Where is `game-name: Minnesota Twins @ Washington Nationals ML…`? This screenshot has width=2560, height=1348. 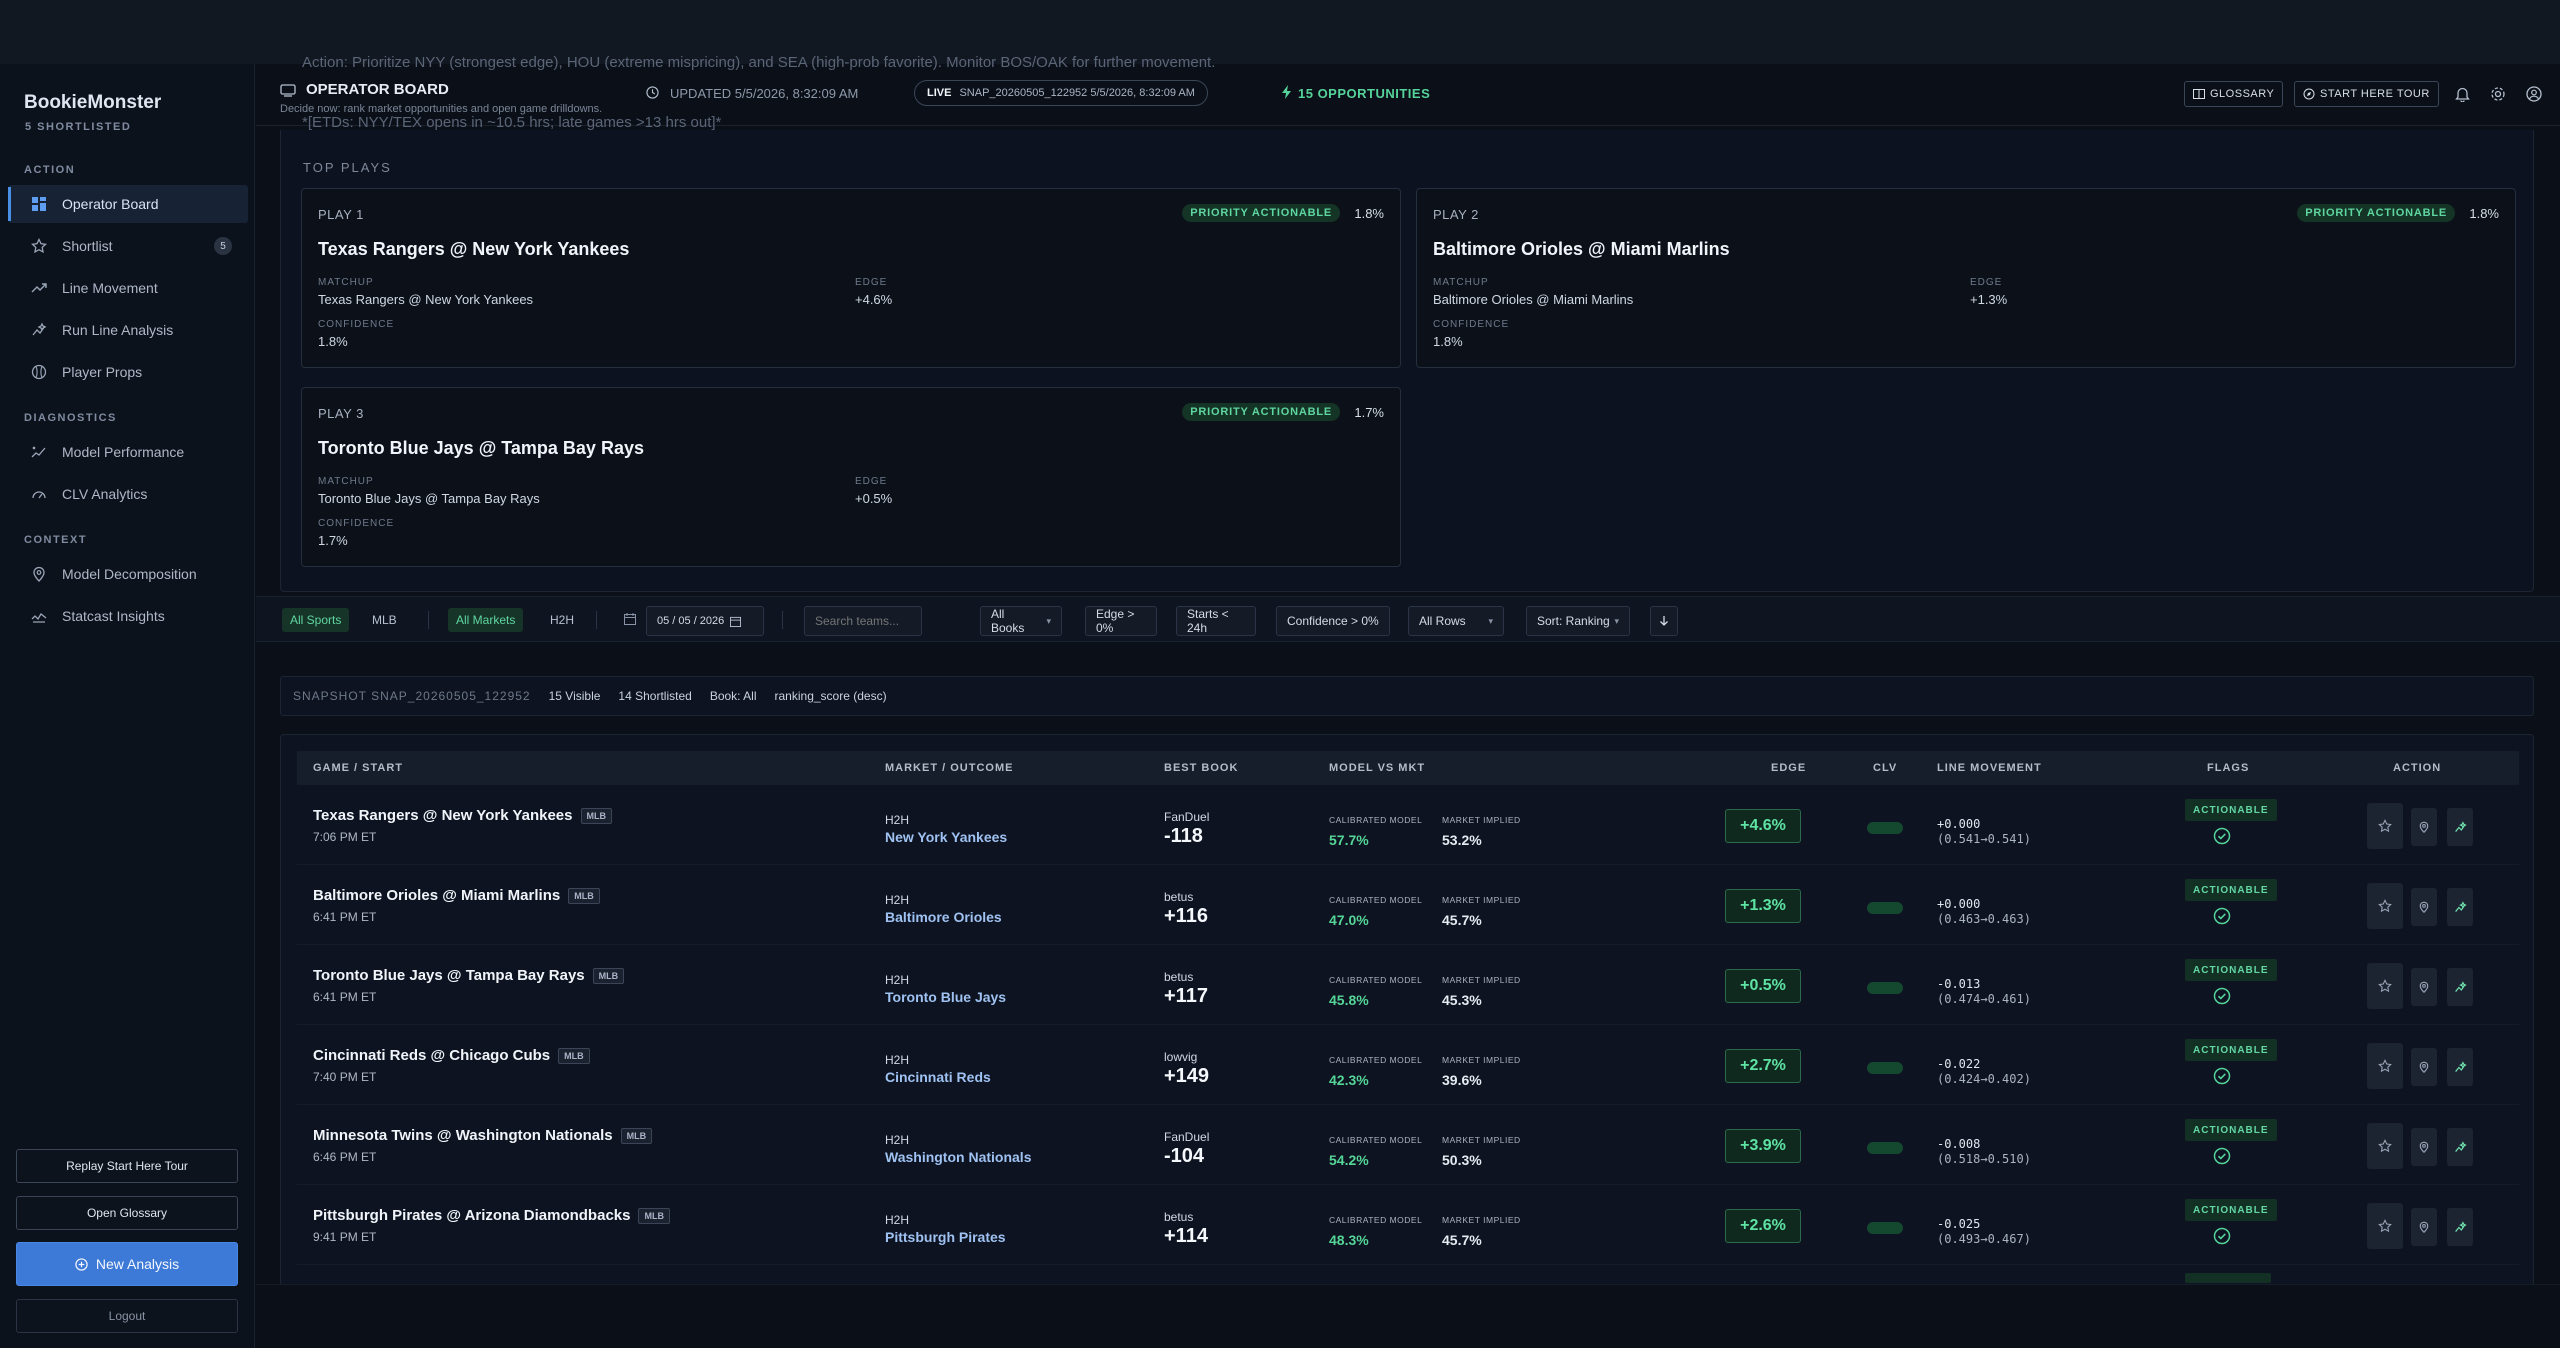
game-name: Minnesota Twins @ Washington Nationals ML… is located at coordinates (483, 1136).